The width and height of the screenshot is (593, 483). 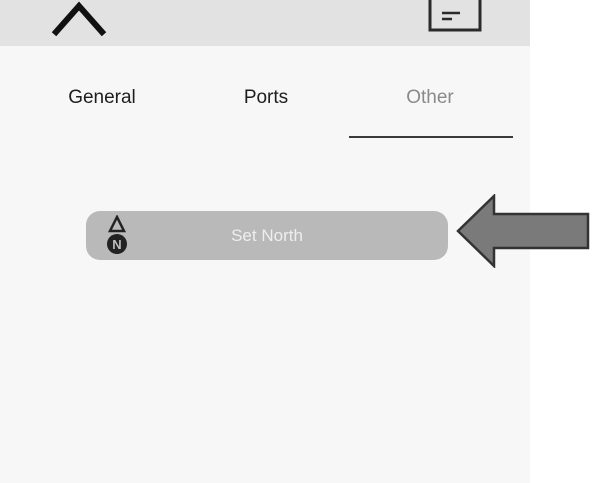 I want to click on save-button, so click(x=455, y=17).